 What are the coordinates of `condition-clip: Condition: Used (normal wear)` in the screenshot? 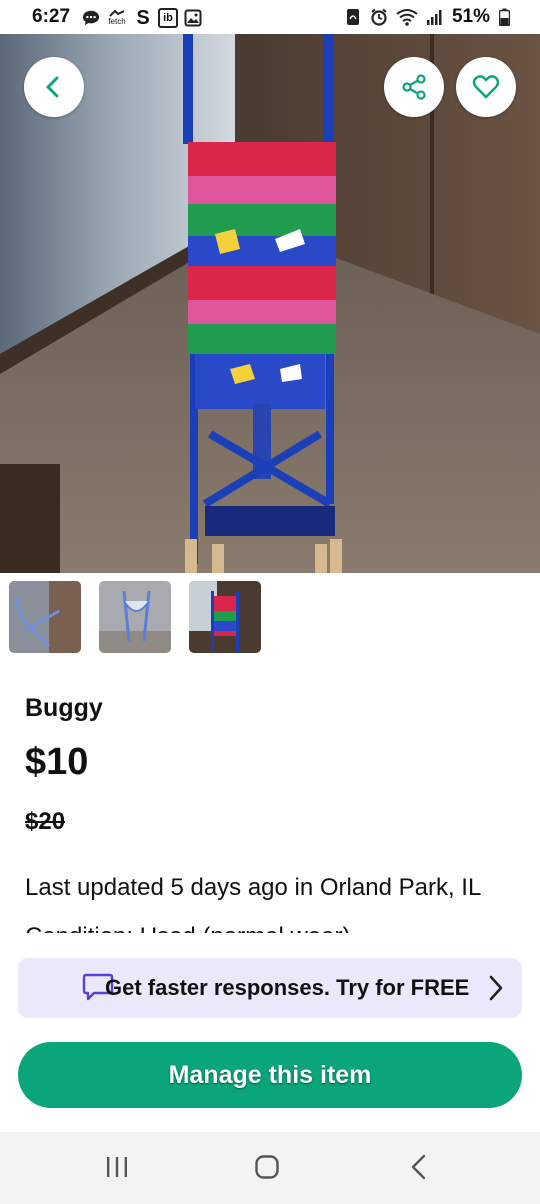 It's located at (275, 925).